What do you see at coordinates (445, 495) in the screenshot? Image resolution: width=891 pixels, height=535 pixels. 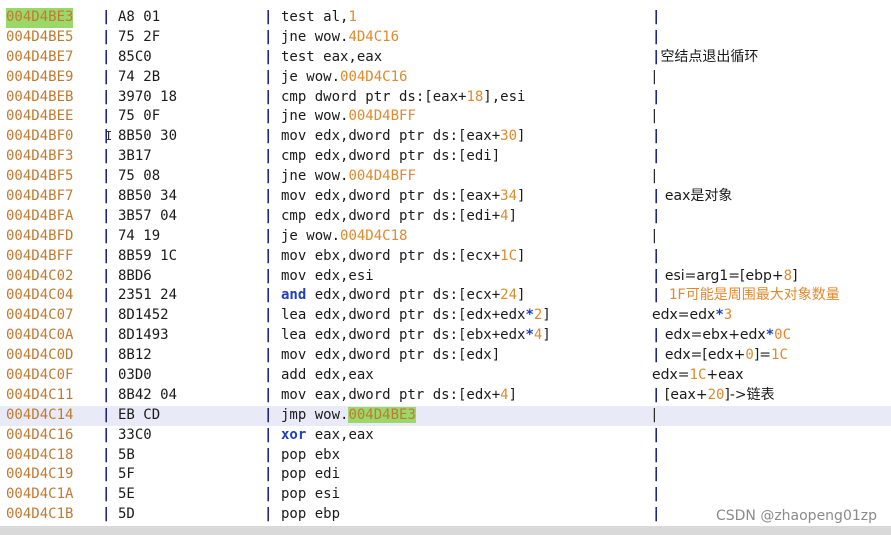 I see `disasm-row: 004D4C1A | 5E | pop esi |` at bounding box center [445, 495].